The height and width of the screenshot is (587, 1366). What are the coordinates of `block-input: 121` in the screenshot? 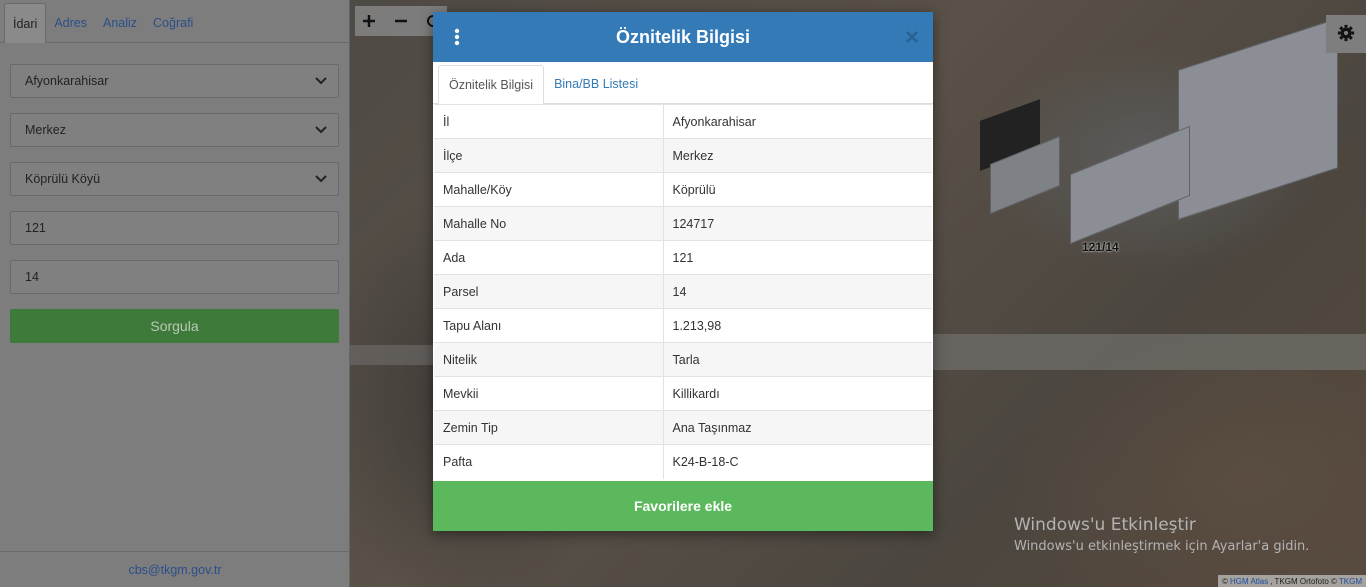 It's located at (174, 228).